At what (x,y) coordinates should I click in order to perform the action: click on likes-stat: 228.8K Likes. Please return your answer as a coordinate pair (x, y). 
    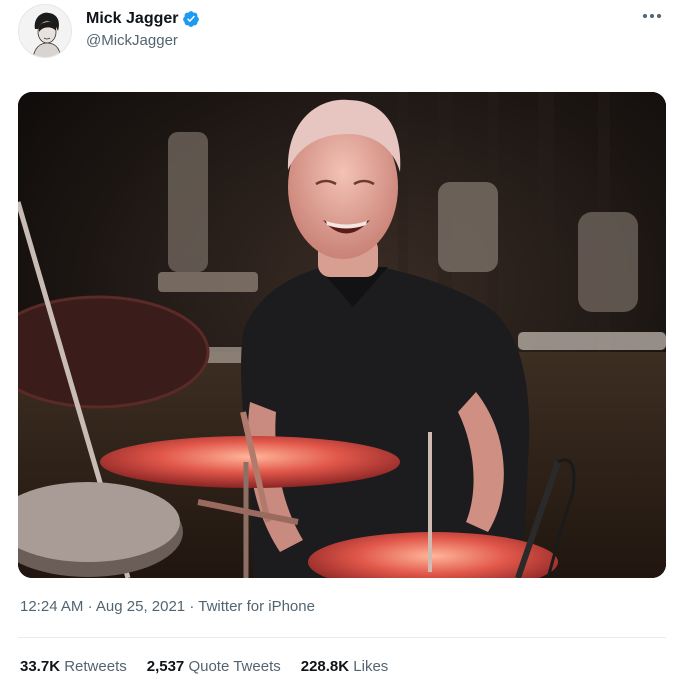
    Looking at the image, I should click on (345, 666).